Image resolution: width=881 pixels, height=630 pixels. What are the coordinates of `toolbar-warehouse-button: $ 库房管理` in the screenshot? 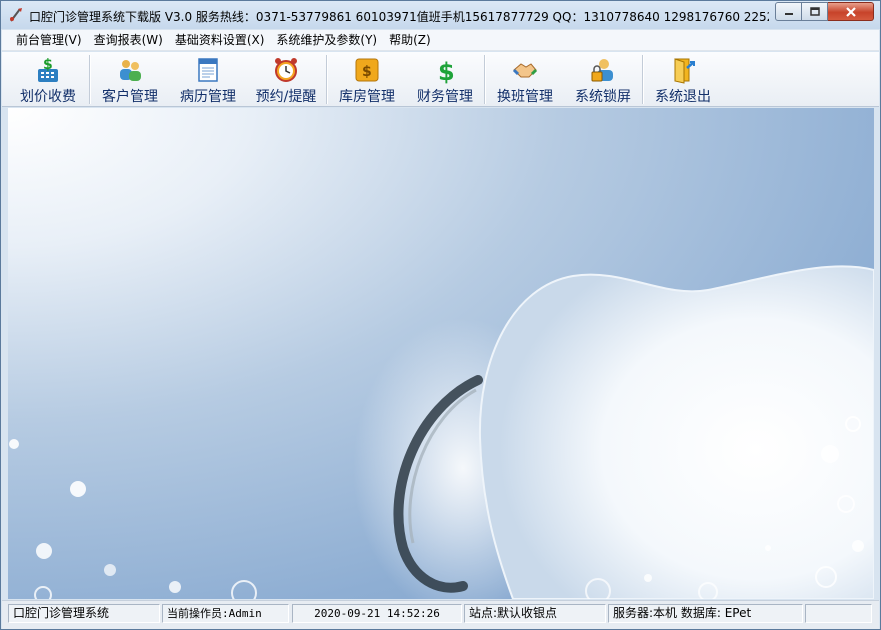 It's located at (367, 80).